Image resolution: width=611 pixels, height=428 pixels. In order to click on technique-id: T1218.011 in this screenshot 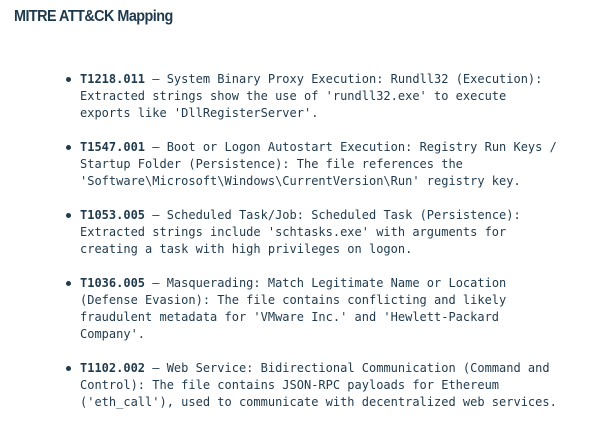, I will do `click(113, 79)`.